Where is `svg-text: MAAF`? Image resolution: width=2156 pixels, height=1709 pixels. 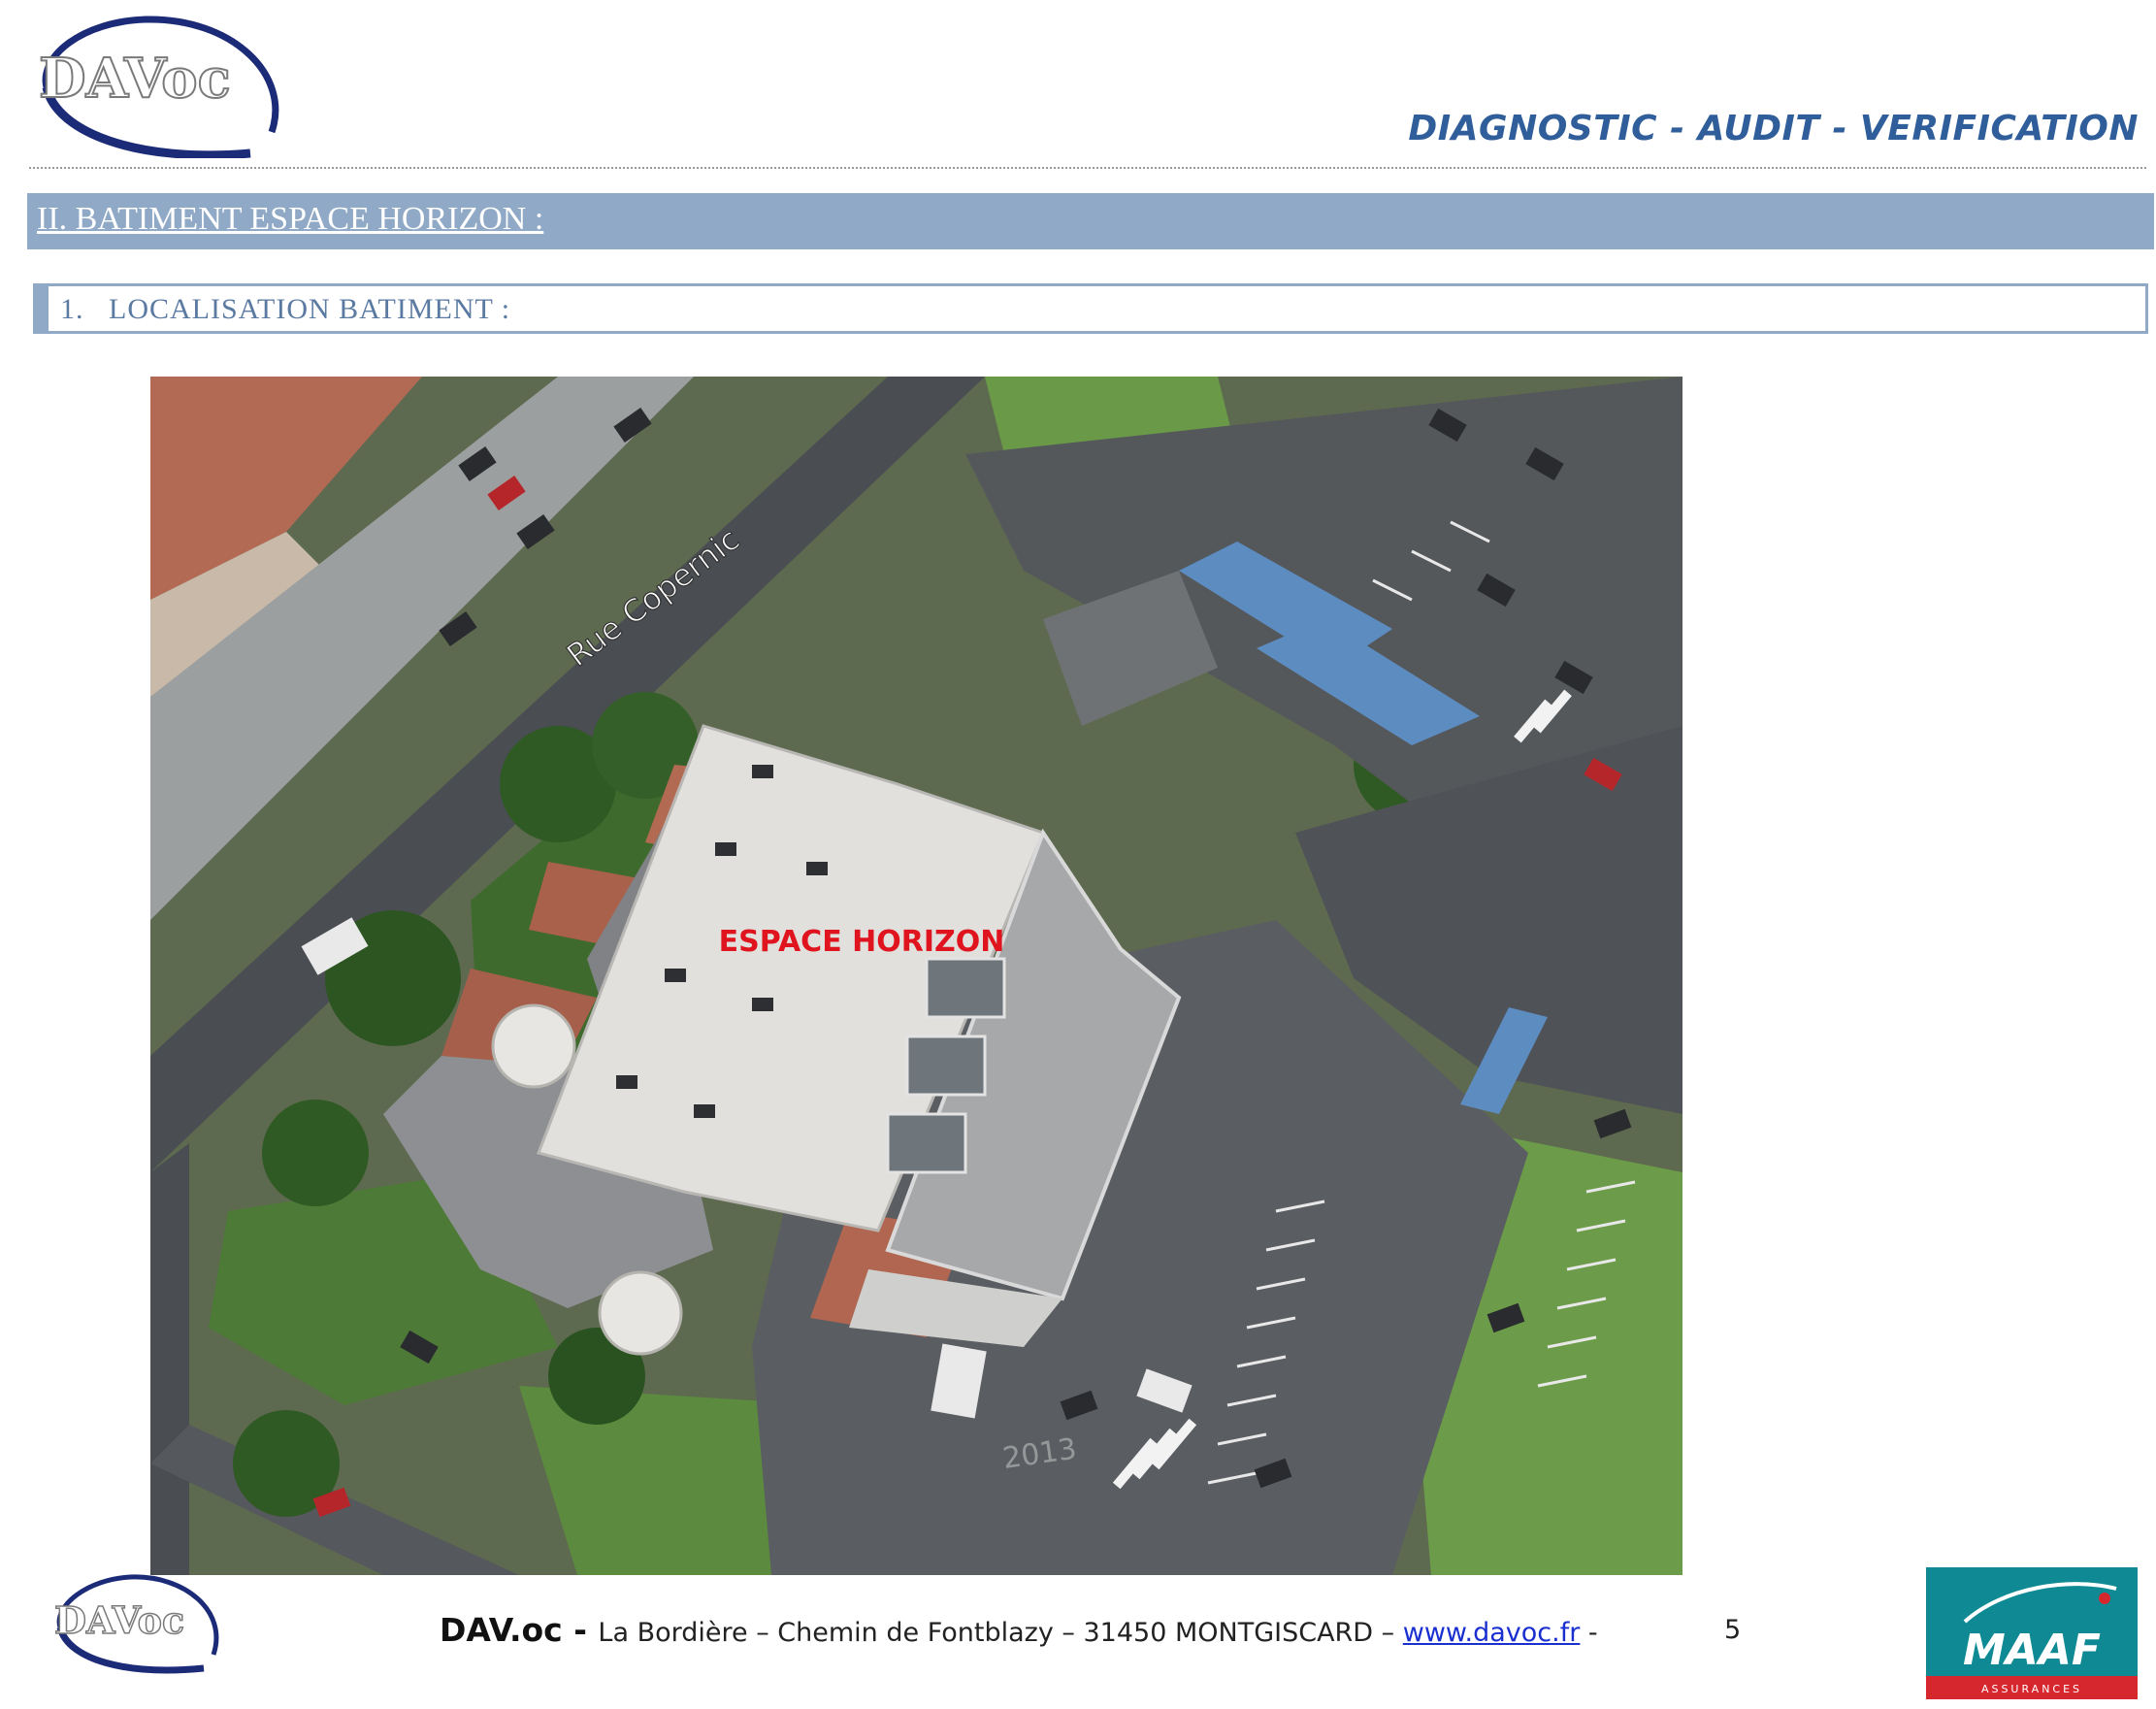
svg-text: MAAF is located at coordinates (2032, 1650).